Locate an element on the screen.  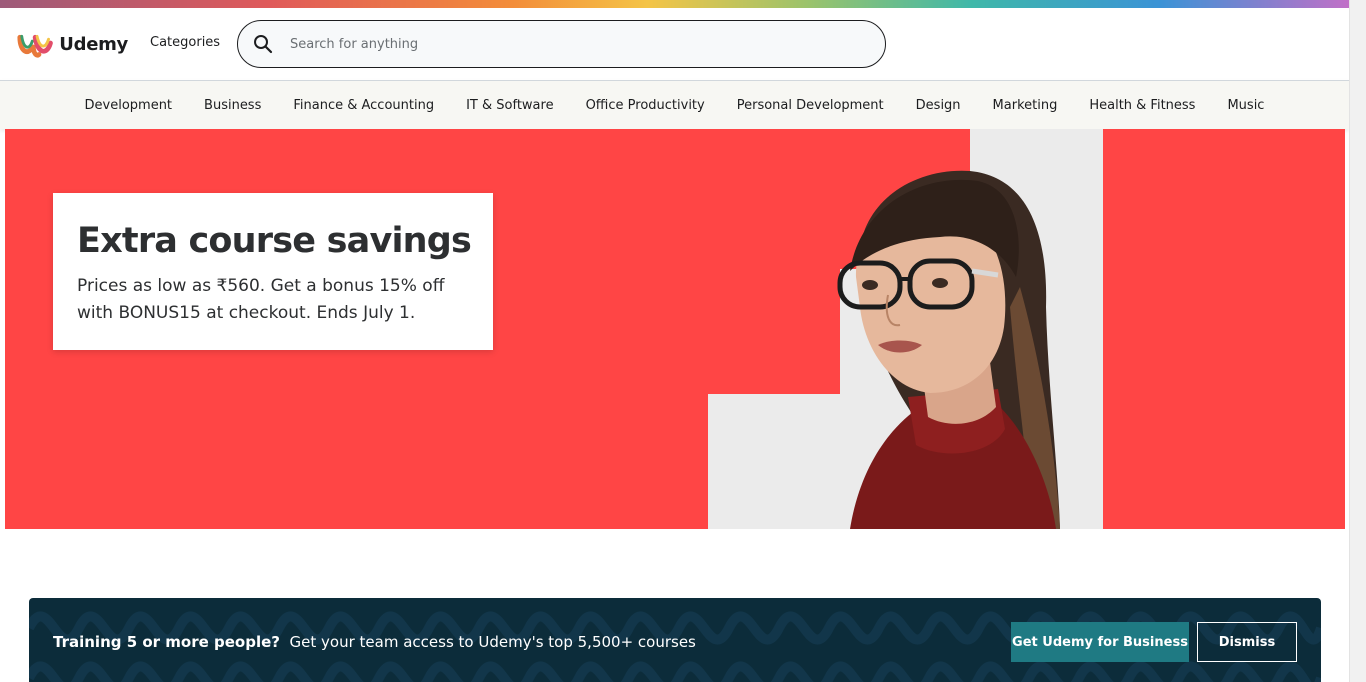
category-it-software: IT & Software is located at coordinates (509, 105).